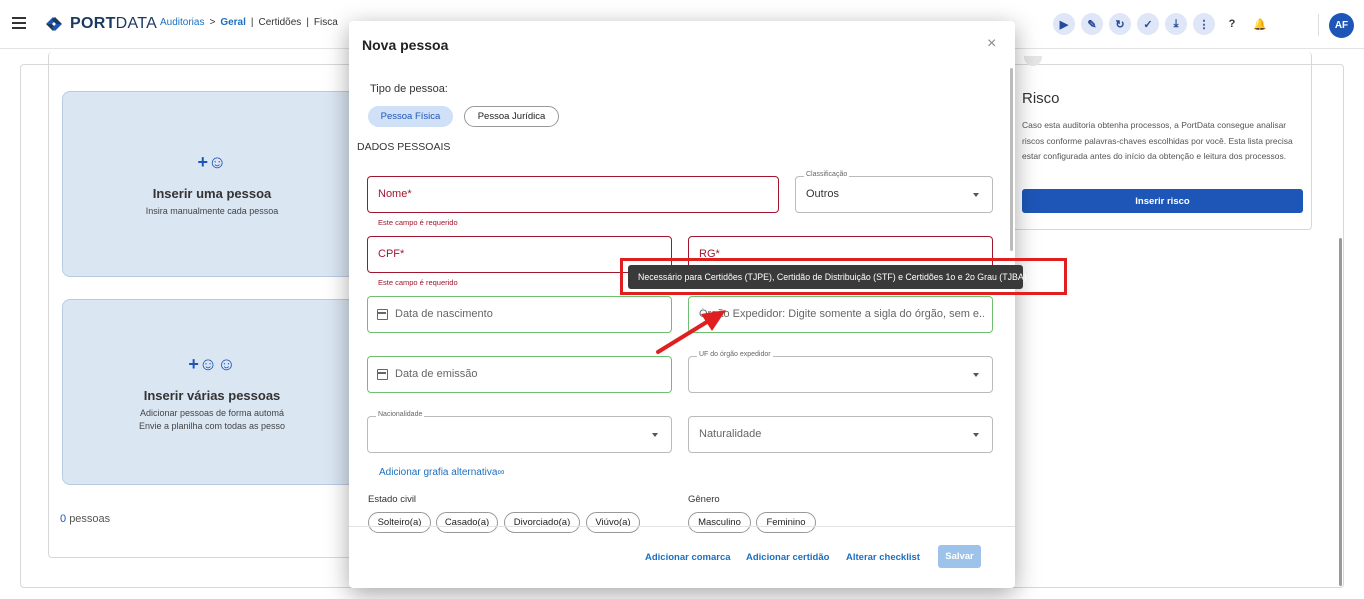  What do you see at coordinates (1341, 25) in the screenshot?
I see `avatar: AF` at bounding box center [1341, 25].